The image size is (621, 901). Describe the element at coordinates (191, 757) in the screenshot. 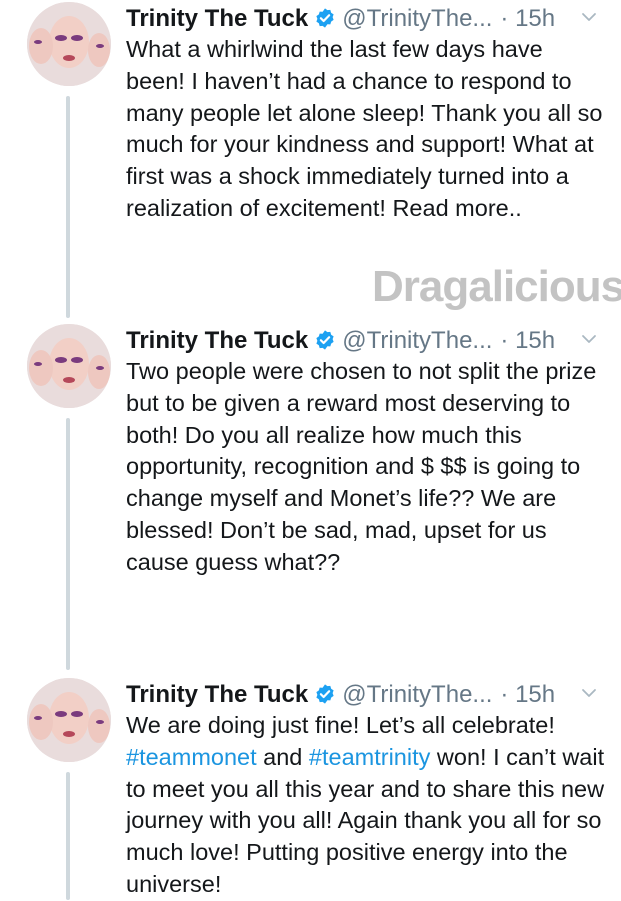

I see `hashtag-link: #teammonet` at that location.